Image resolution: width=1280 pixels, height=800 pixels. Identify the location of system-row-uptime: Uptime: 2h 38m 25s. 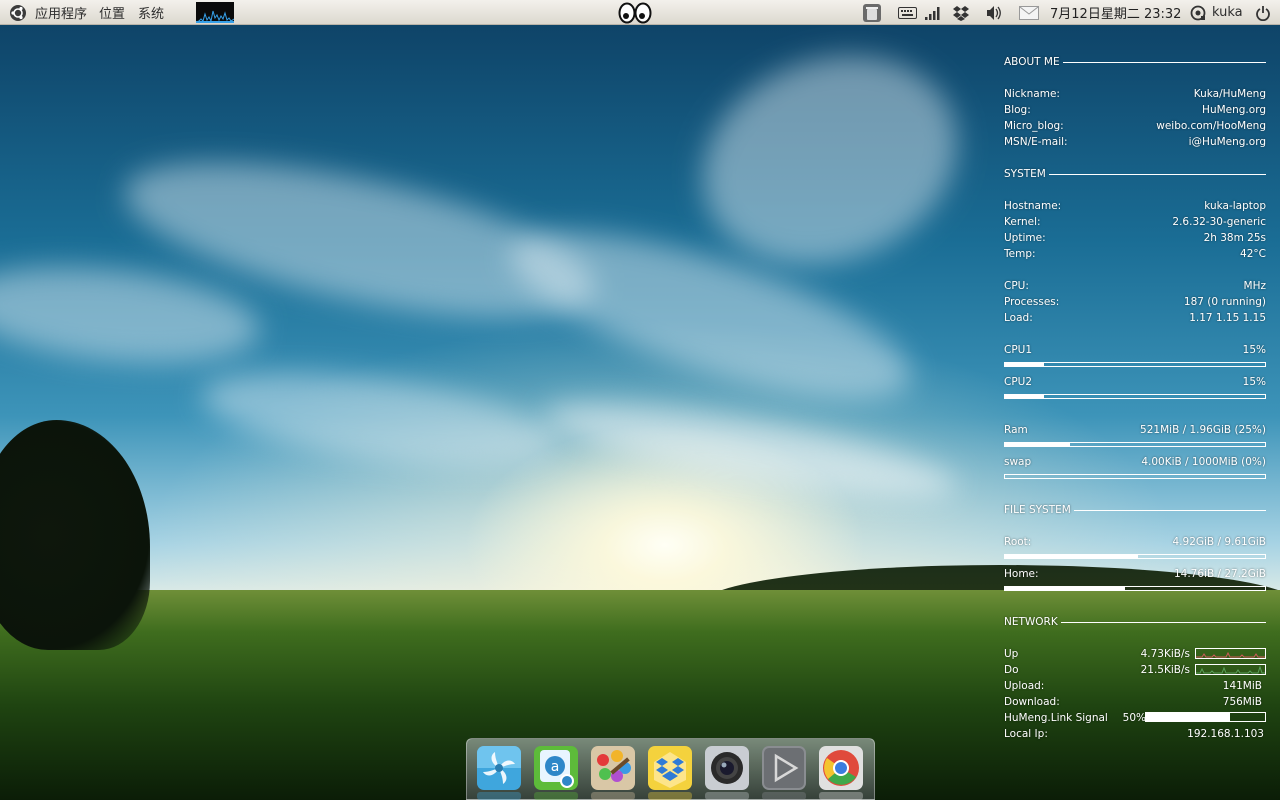
(1135, 238).